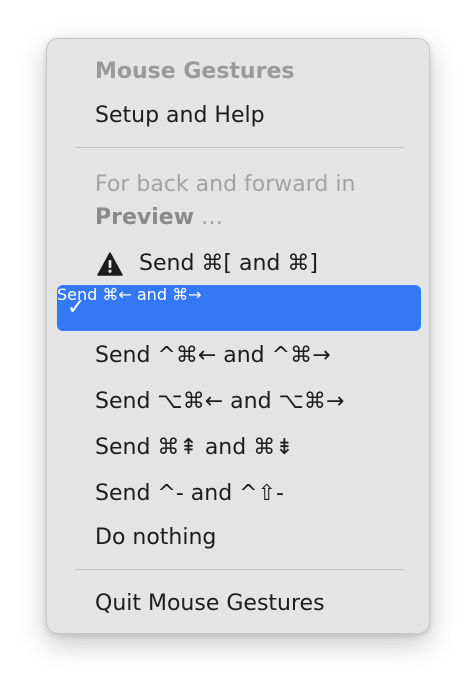 Image resolution: width=476 pixels, height=688 pixels. What do you see at coordinates (194, 447) in the screenshot?
I see `option-label: Send ⌘⇞ and ⌘⇟` at bounding box center [194, 447].